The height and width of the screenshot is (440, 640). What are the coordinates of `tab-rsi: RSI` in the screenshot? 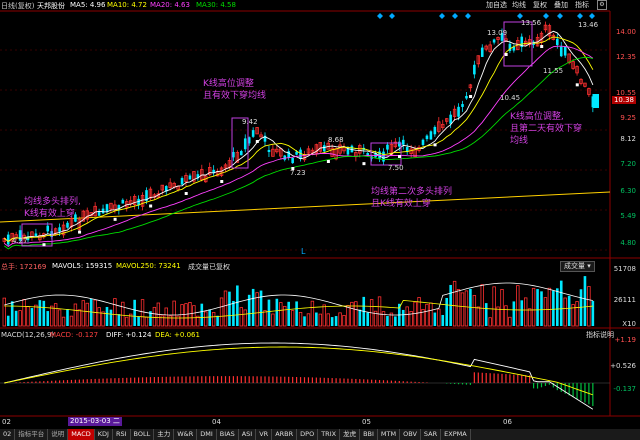 It's located at (122, 434).